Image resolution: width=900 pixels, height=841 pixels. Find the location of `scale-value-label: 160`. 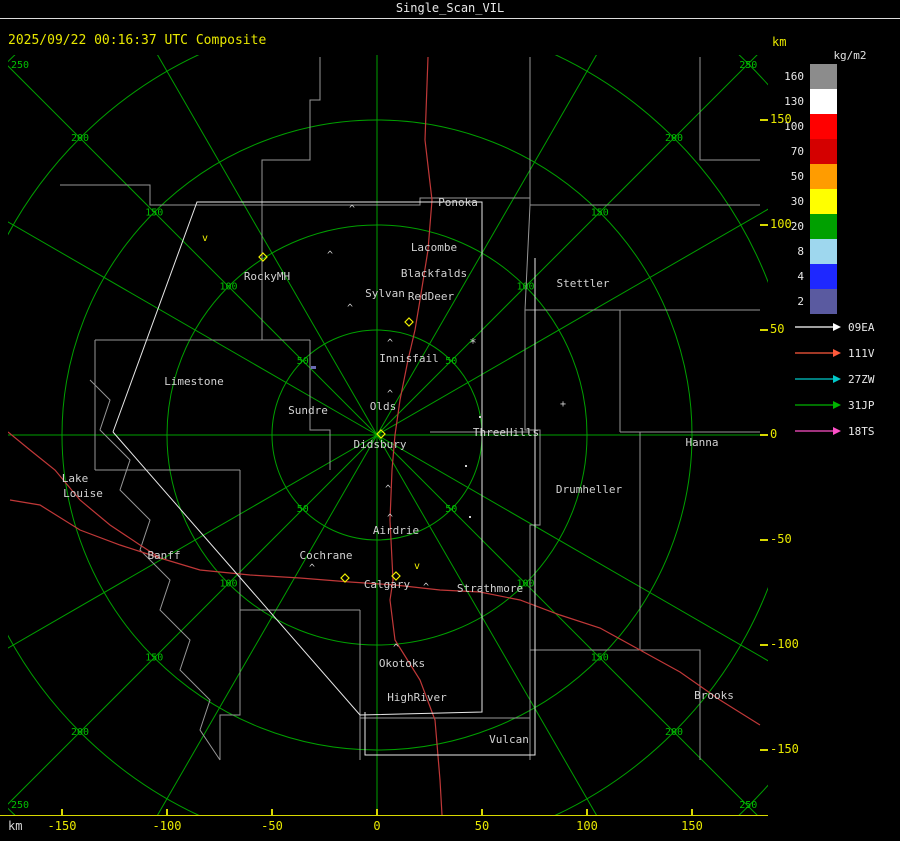

scale-value-label: 160 is located at coordinates (794, 76).